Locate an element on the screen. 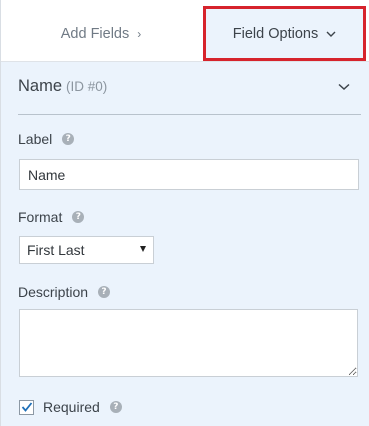 This screenshot has height=426, width=369. label-field-label: Label ? is located at coordinates (46, 139).